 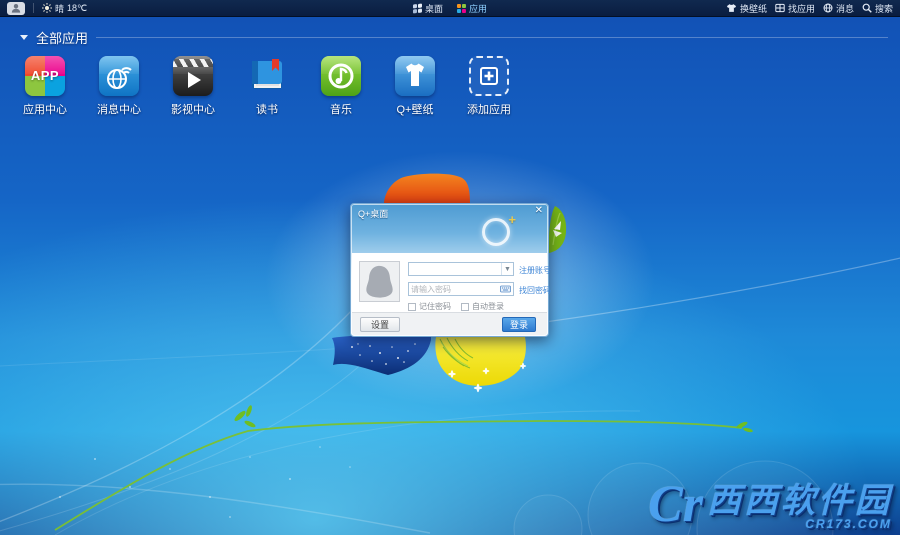 What do you see at coordinates (119, 76) in the screenshot?
I see `message-center-icon` at bounding box center [119, 76].